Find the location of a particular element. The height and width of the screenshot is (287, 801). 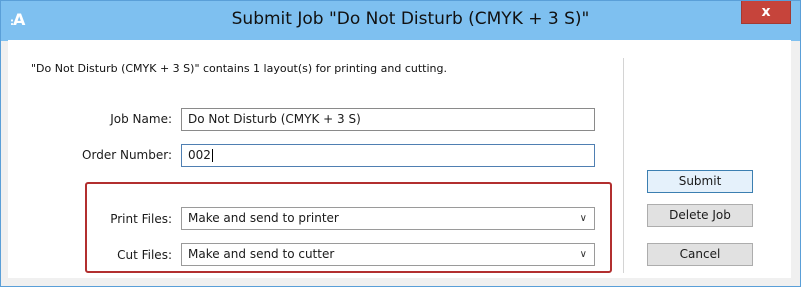

print-files-label: Print Files: is located at coordinates (141, 219).